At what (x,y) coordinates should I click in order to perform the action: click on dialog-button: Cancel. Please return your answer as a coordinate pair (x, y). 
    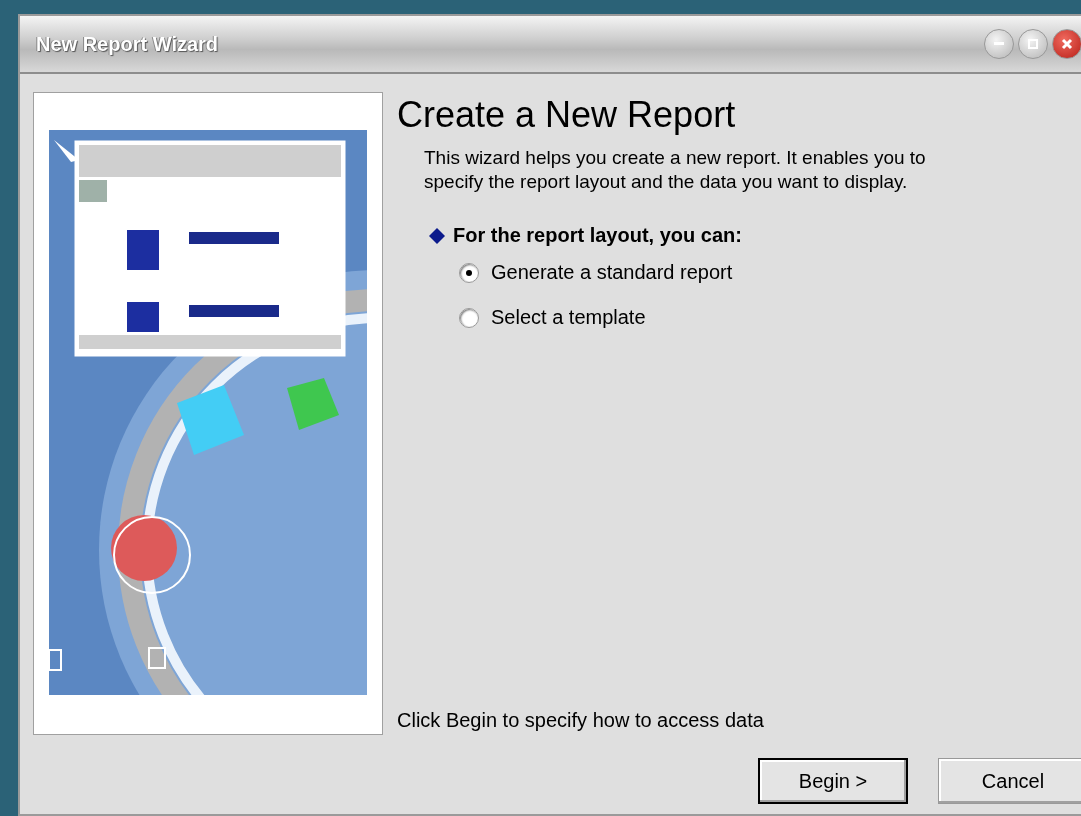
    Looking at the image, I should click on (1009, 781).